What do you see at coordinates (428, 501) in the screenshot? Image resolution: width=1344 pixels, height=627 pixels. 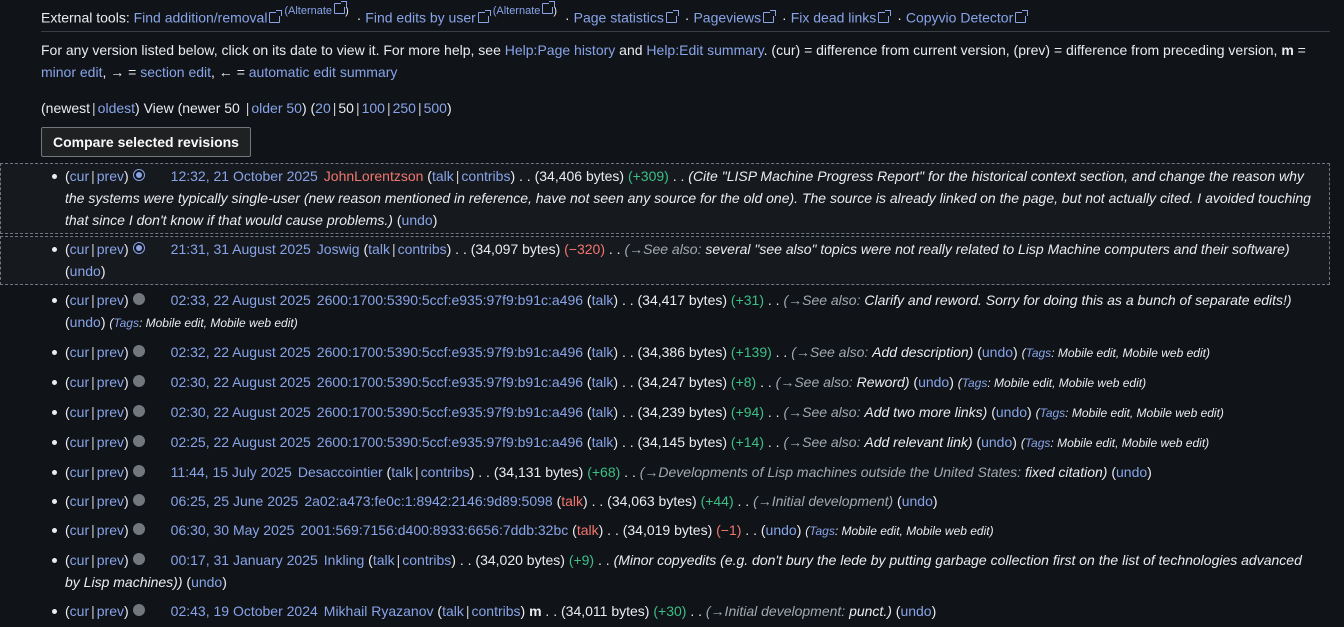 I see `revision-user-link: 2a02:a473:fe0c:1:8942:2146:9d89:5098` at bounding box center [428, 501].